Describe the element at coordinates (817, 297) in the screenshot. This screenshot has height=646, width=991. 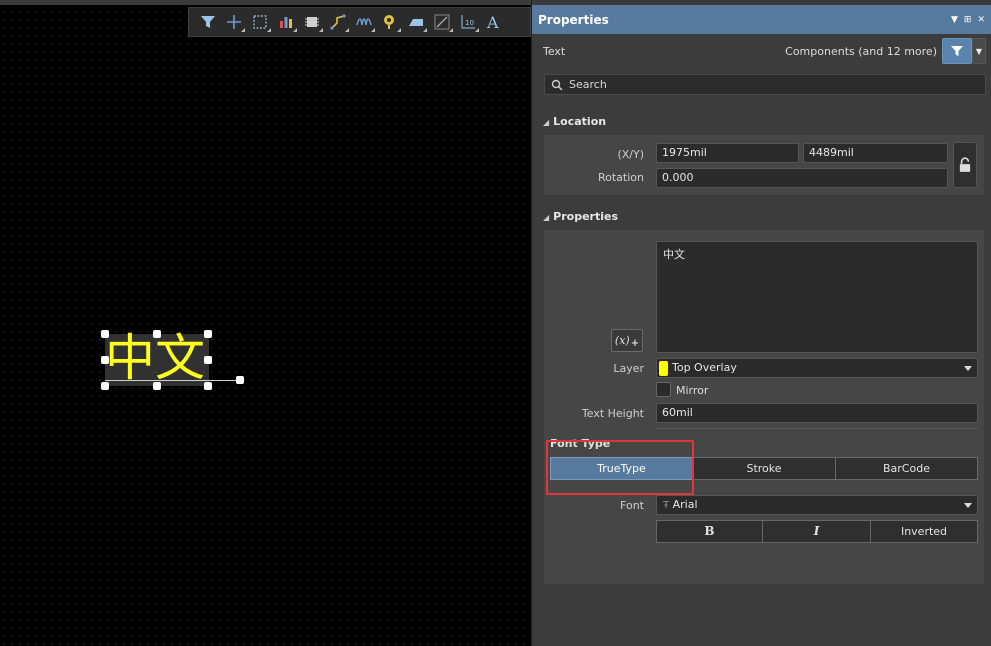
I see `text-content-field: 中文` at that location.